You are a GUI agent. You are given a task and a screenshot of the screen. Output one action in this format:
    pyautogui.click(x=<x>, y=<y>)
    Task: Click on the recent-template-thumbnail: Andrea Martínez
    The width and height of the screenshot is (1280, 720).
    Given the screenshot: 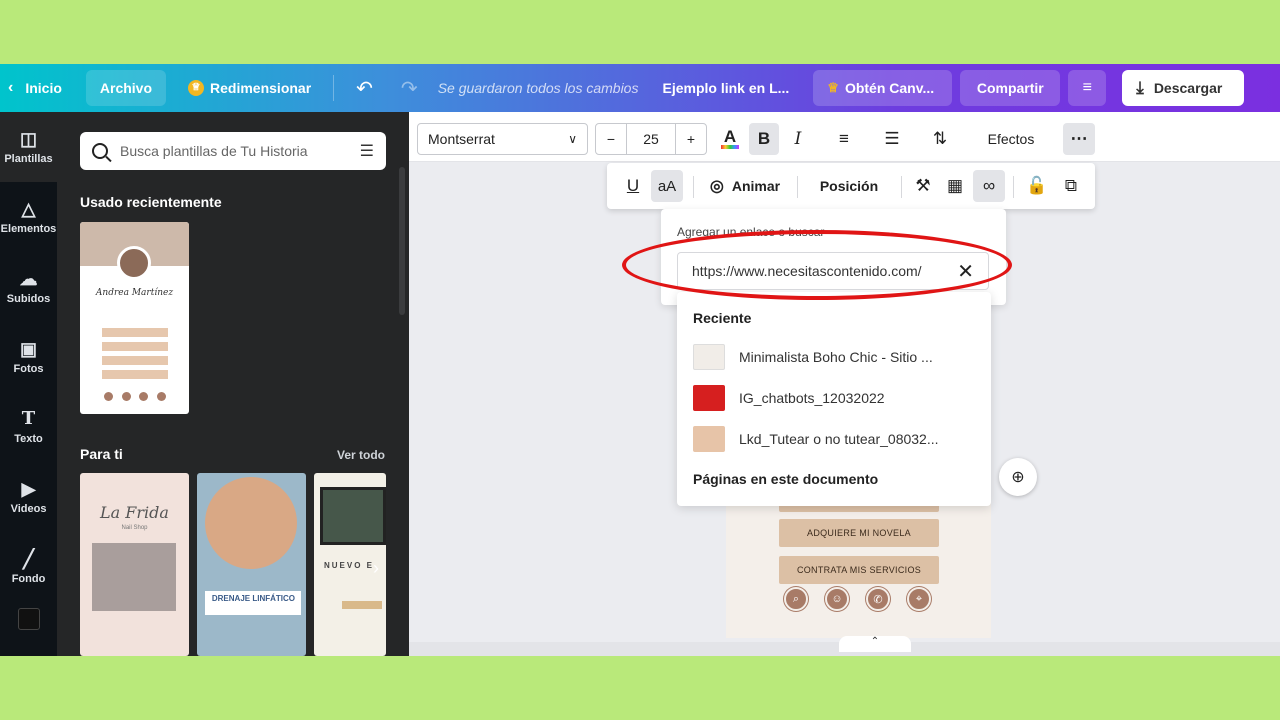 What is the action you would take?
    pyautogui.click(x=134, y=318)
    